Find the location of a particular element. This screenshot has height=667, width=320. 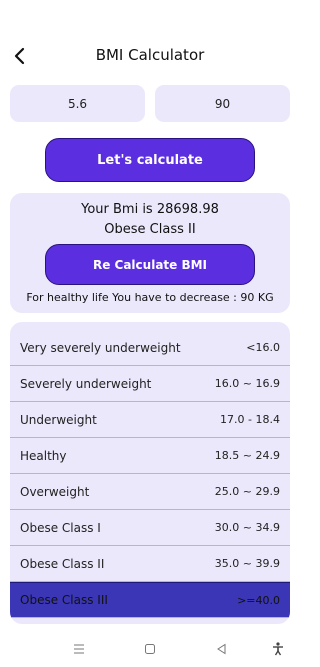

category-range: 35.0 ~ 39.9 is located at coordinates (247, 563).